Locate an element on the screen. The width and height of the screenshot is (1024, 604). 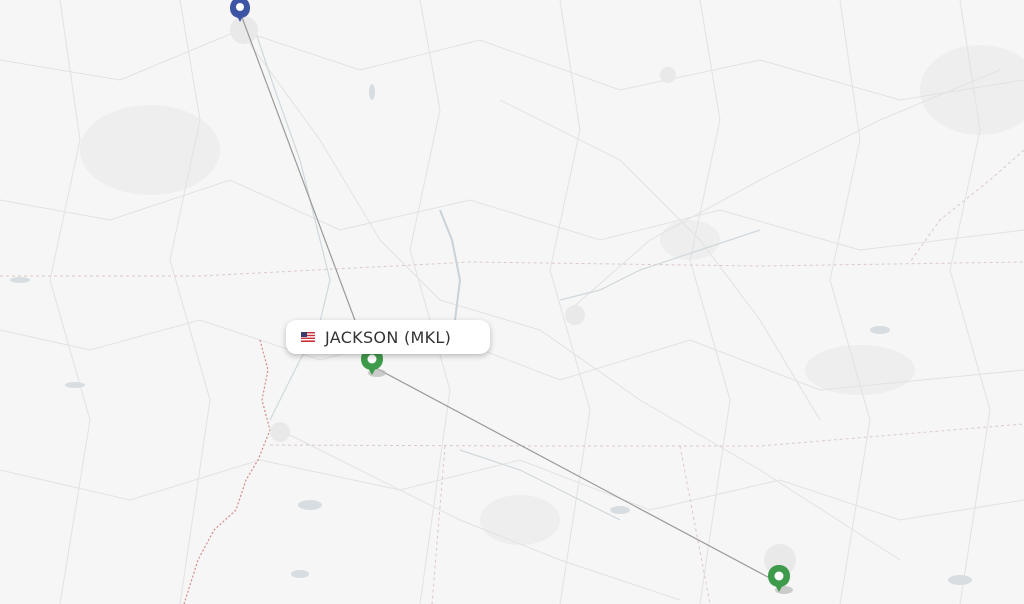
airport-label: JACKSON (MKL) is located at coordinates (388, 337).